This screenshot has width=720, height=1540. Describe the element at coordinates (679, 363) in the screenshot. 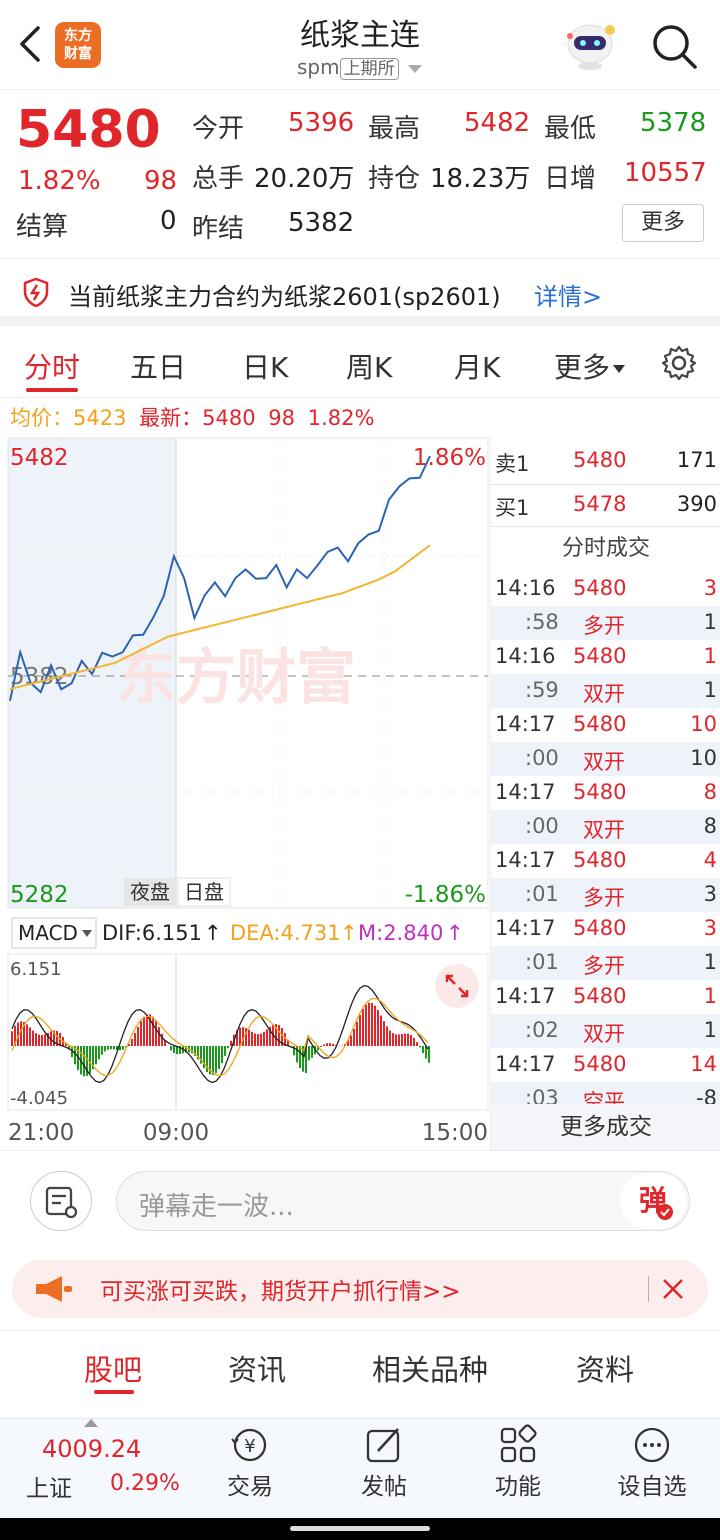

I see `settings-gear-icon` at that location.